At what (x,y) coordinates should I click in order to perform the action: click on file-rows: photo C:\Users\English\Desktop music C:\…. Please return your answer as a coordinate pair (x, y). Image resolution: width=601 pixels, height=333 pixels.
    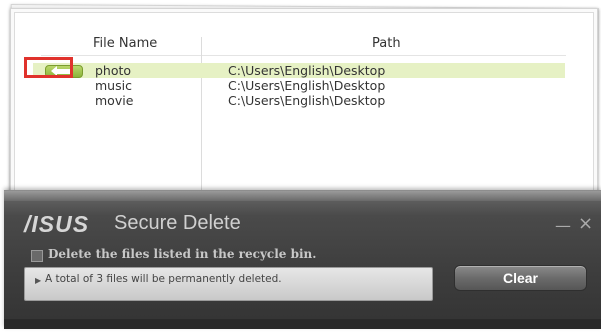
    Looking at the image, I should click on (304, 85).